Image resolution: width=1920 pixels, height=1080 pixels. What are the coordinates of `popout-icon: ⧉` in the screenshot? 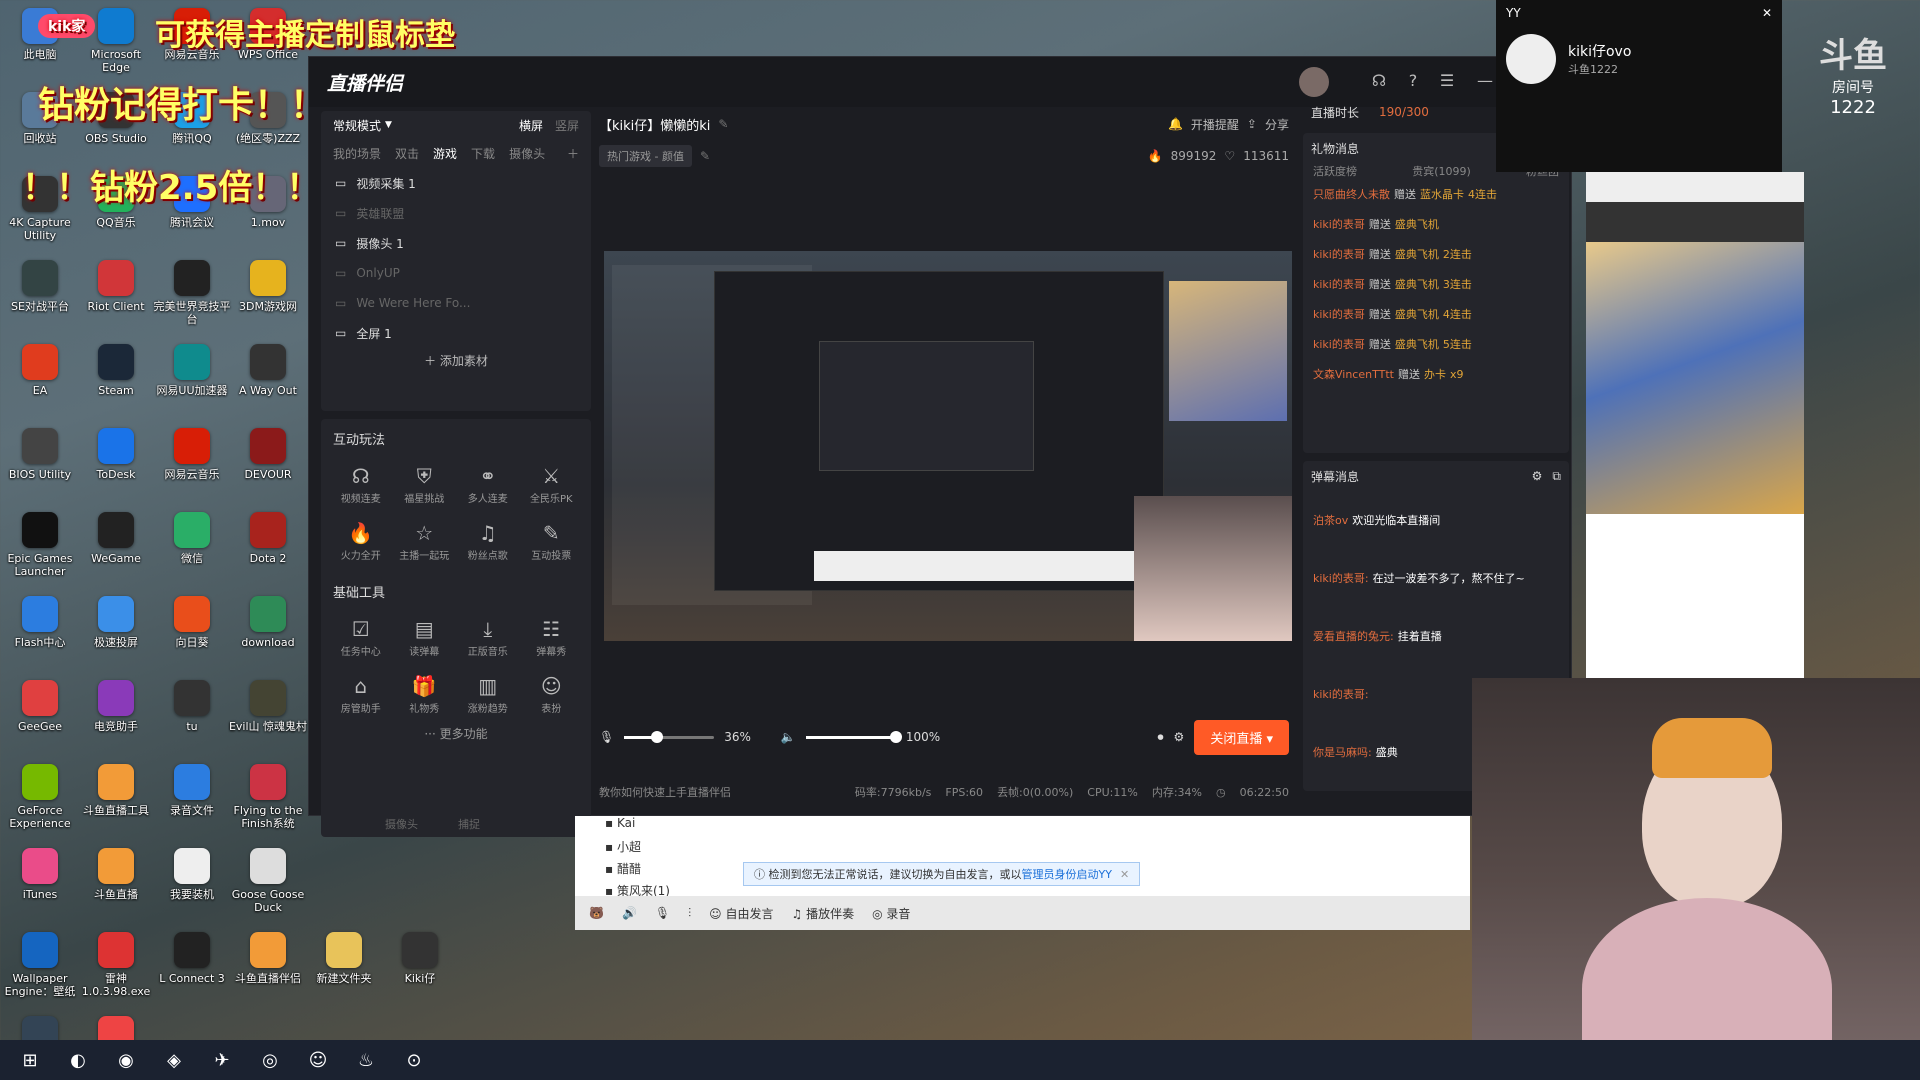 It's located at (1556, 476).